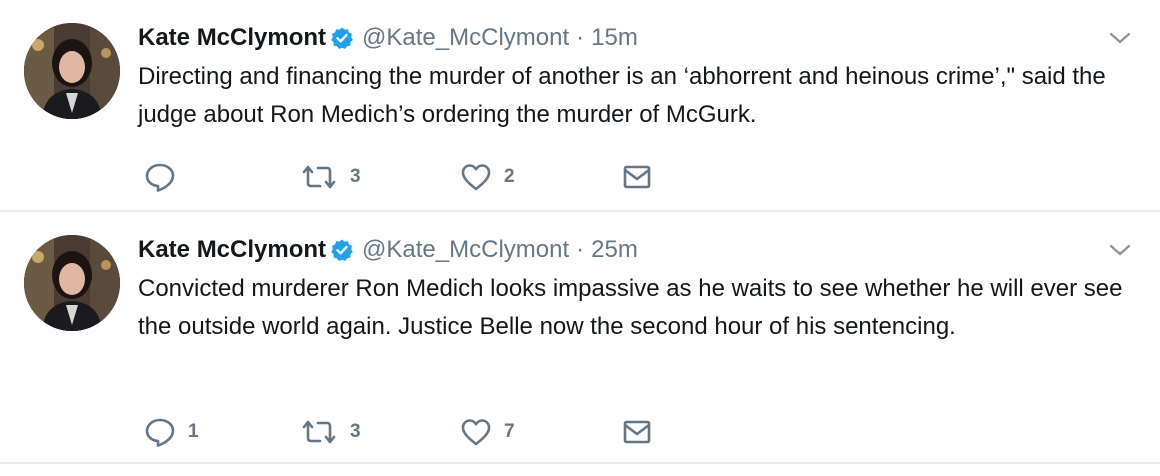 This screenshot has width=1160, height=476. I want to click on reply-count: 1, so click(193, 431).